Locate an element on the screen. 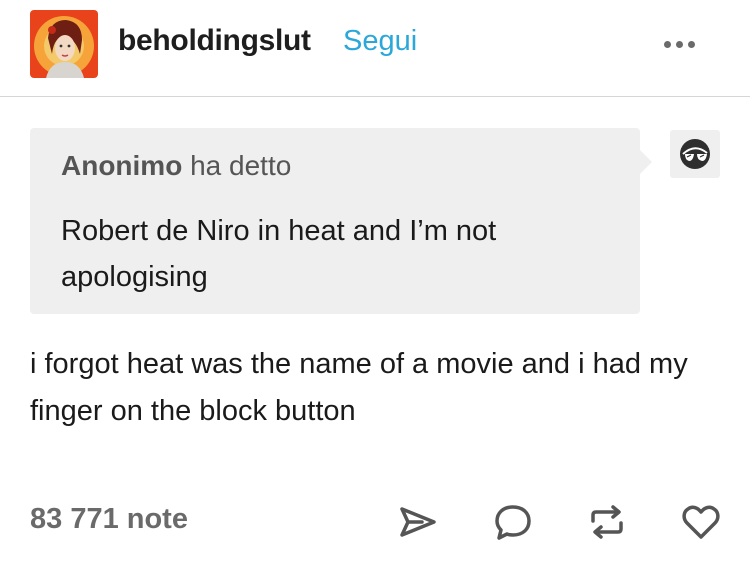 The image size is (750, 565). author-avatar is located at coordinates (64, 44).